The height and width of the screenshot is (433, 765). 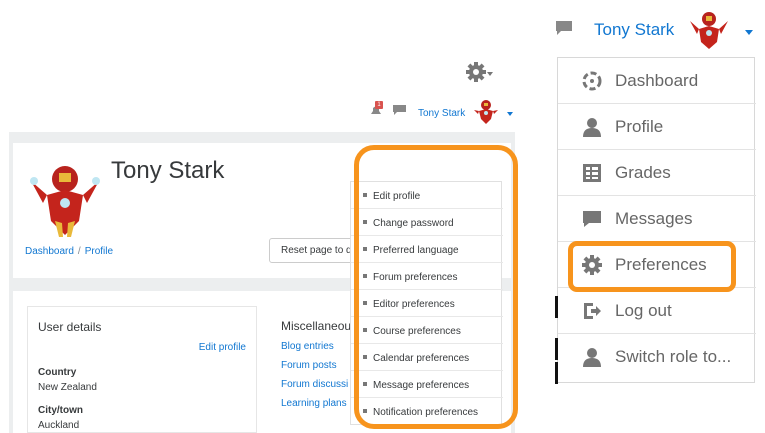 I want to click on learning-plans-link: Learning plans, so click(x=314, y=403).